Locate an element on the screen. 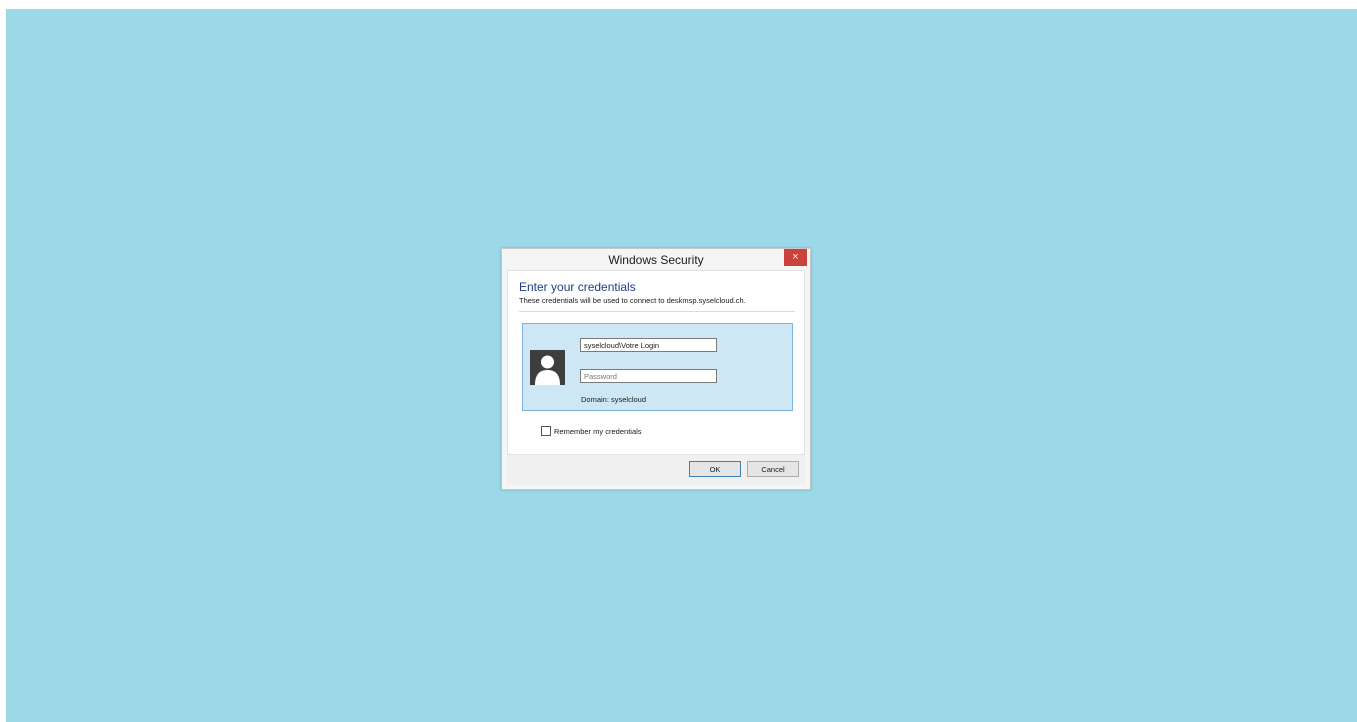  title-bar: Windows Security × is located at coordinates (656, 259).